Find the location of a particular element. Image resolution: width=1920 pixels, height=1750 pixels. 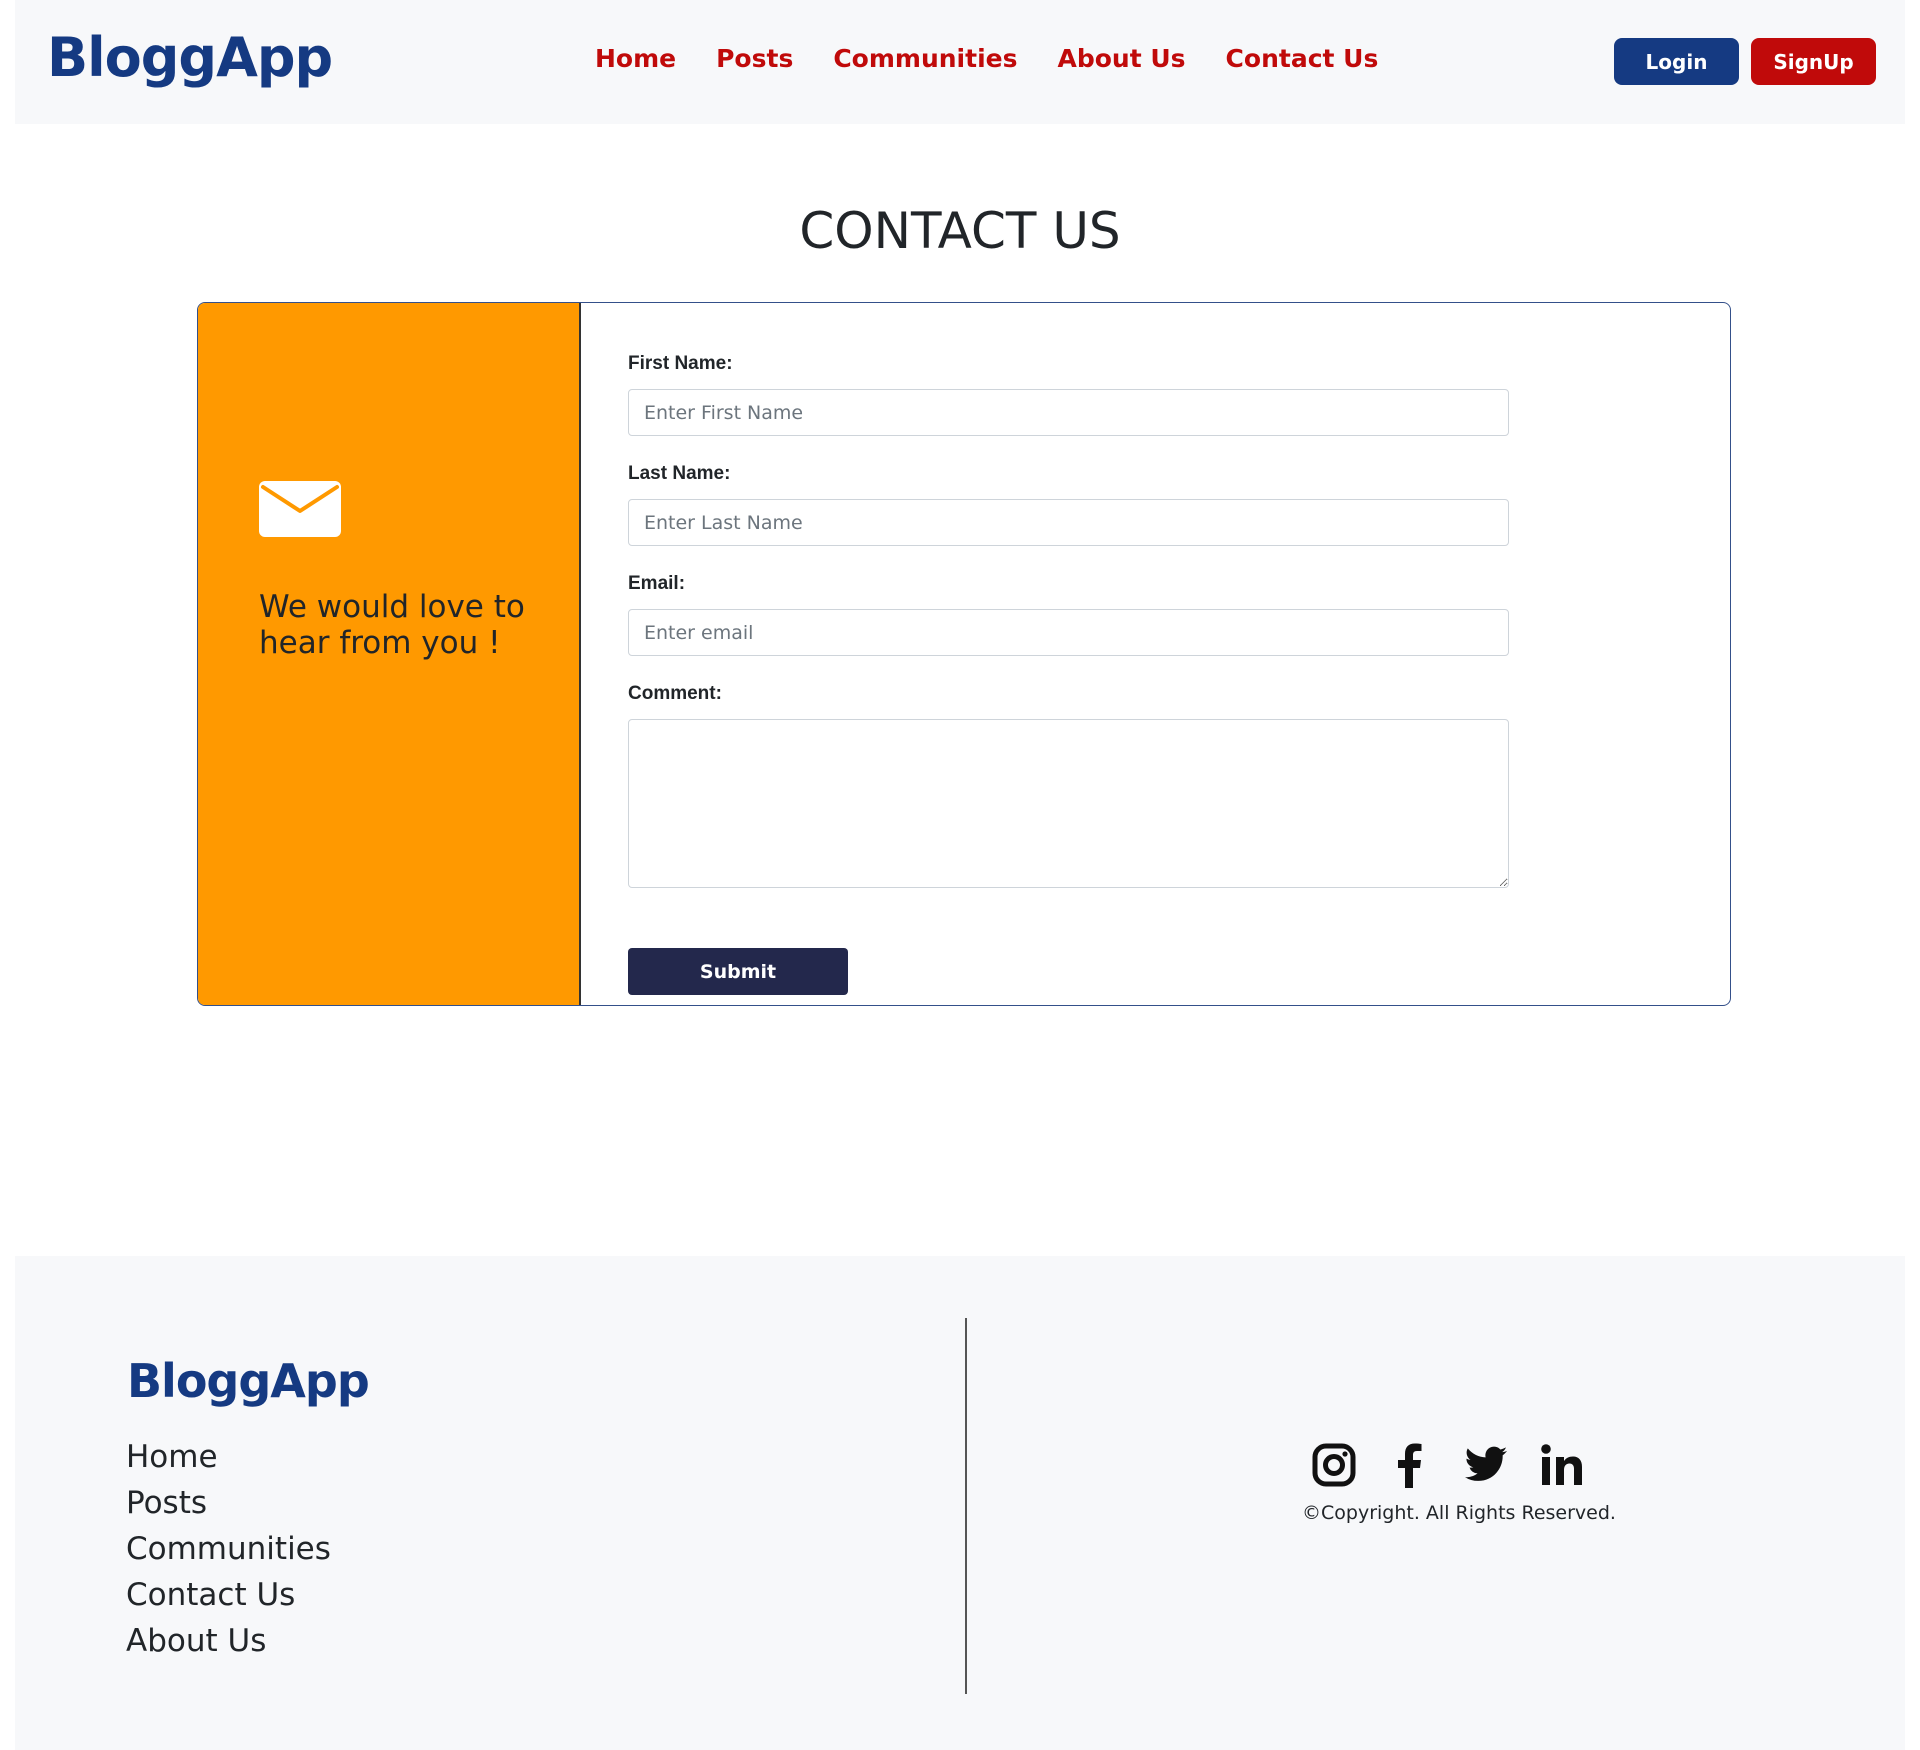

footer-link-home: Home is located at coordinates (228, 1457).